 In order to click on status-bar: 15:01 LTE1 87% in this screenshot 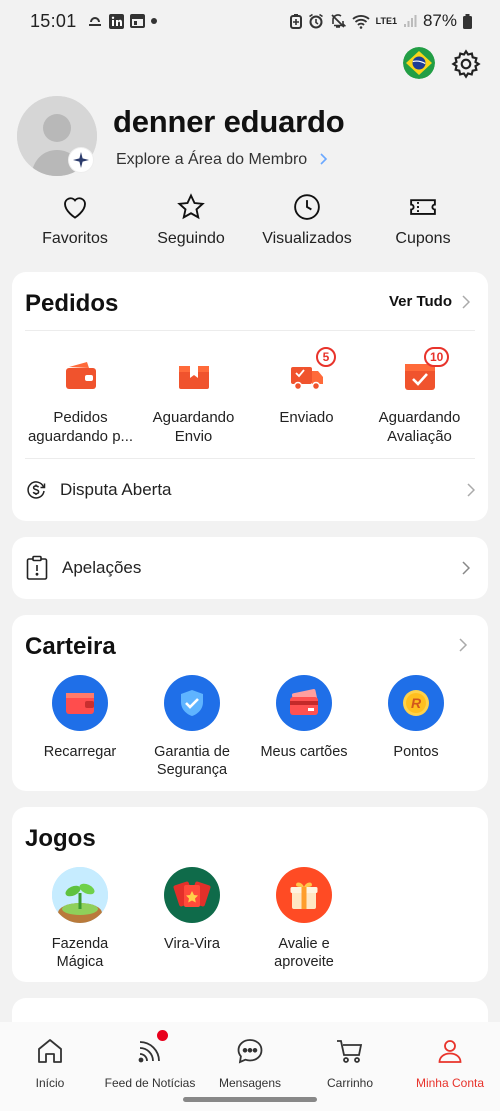, I will do `click(250, 21)`.